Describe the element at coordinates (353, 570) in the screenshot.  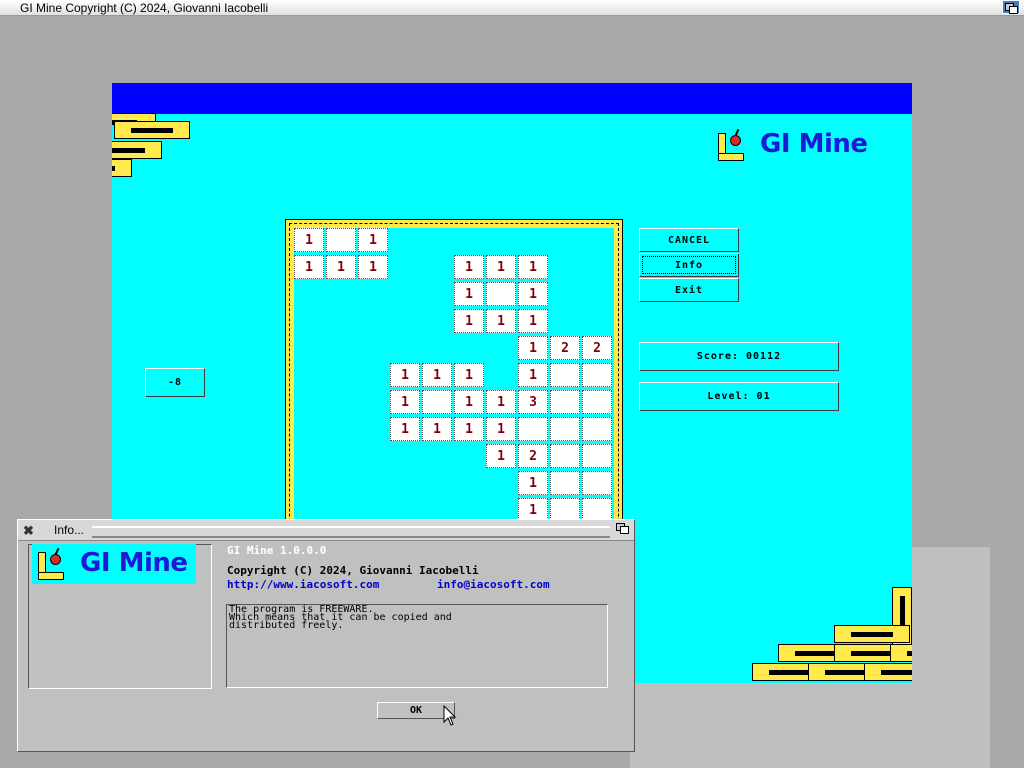
I see `copyright-text: Copyright (C) 2024, Giovanni Iacobelli` at that location.